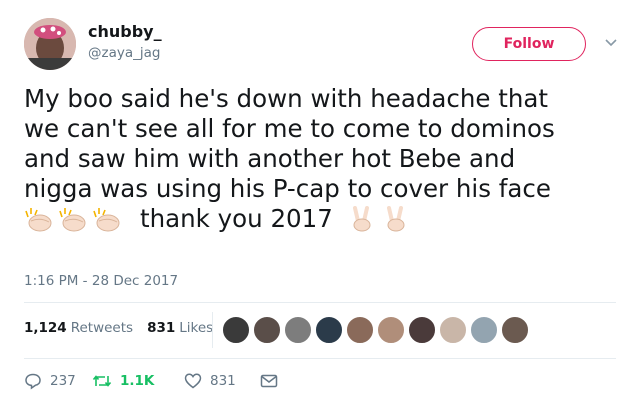  I want to click on direct-message-button, so click(273, 381).